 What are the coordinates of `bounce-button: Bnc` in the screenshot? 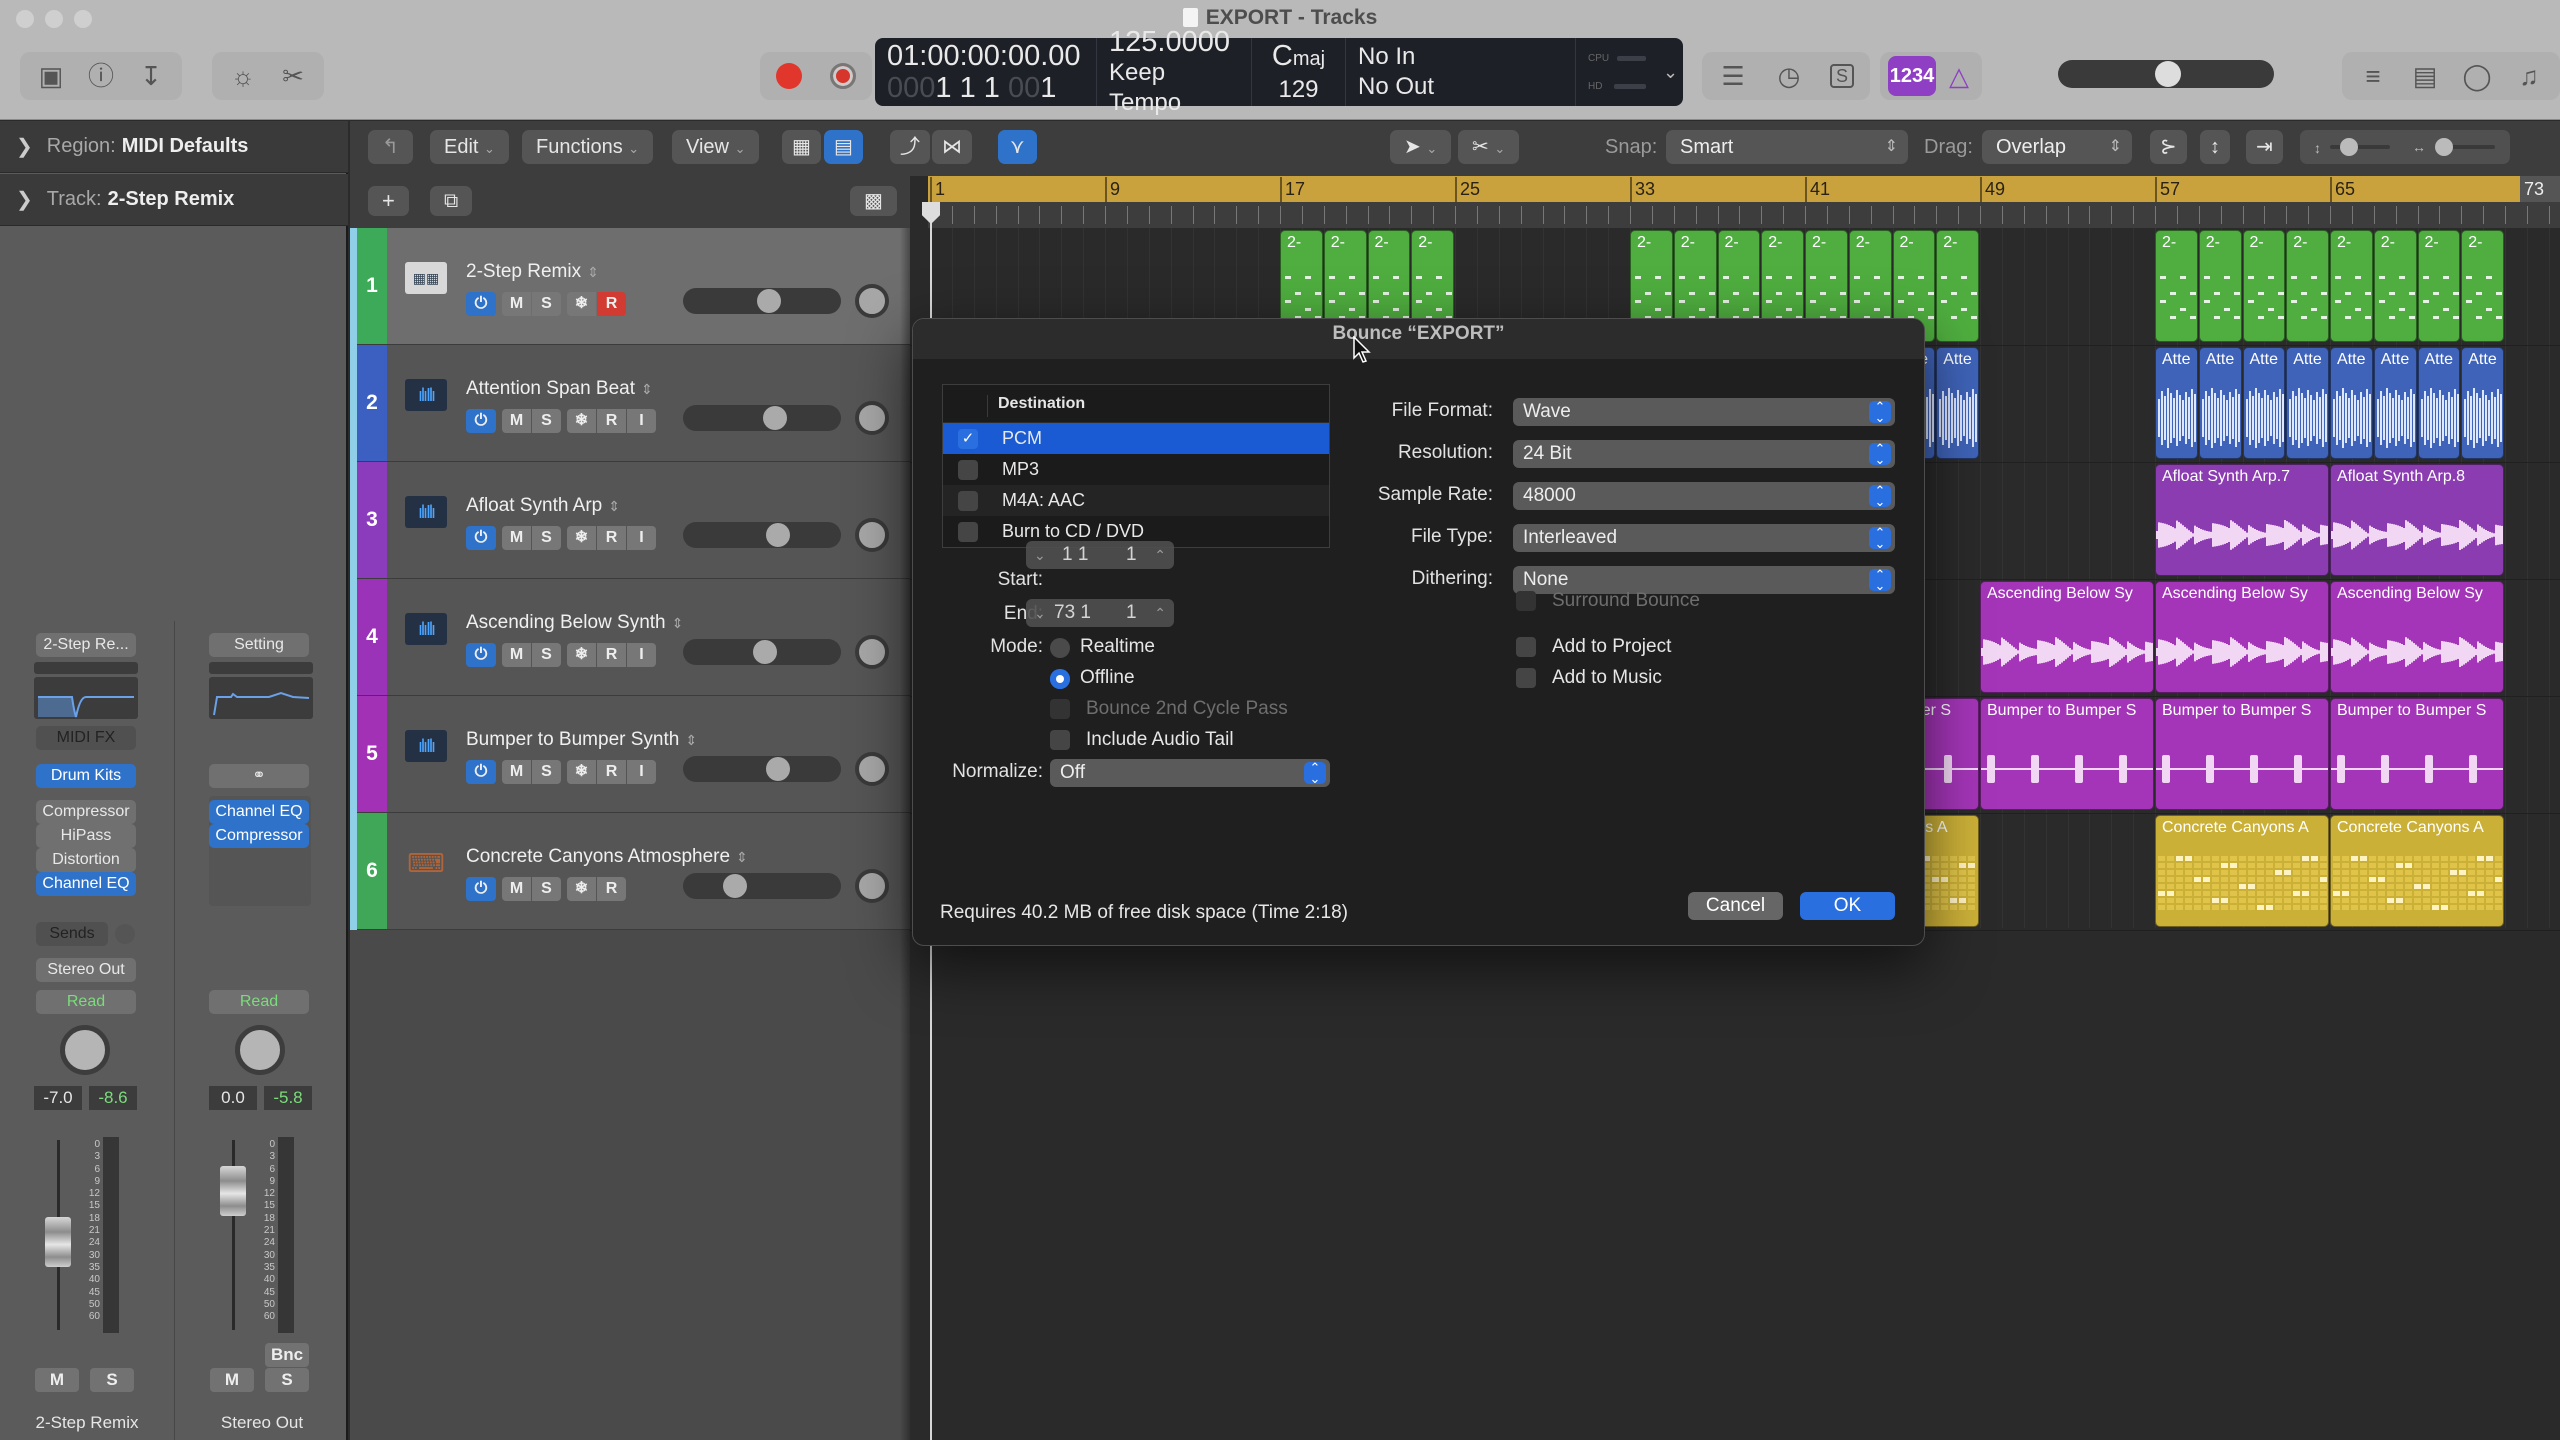 It's located at (287, 1355).